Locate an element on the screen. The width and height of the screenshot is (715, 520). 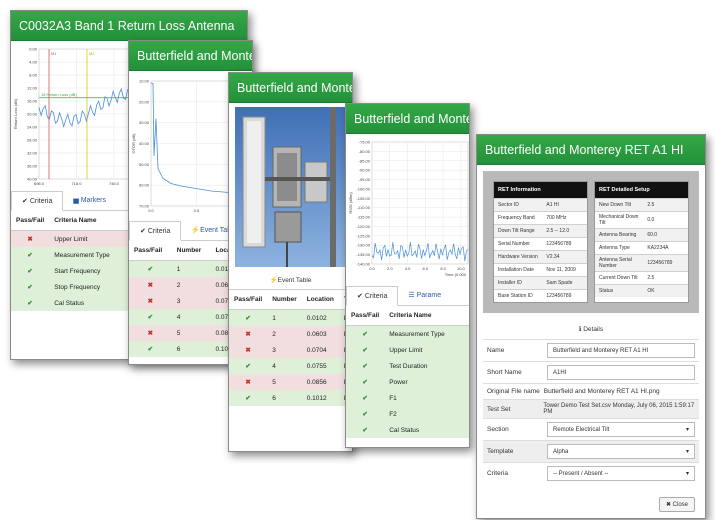
cell-number: 6 is located at coordinates (191, 349).